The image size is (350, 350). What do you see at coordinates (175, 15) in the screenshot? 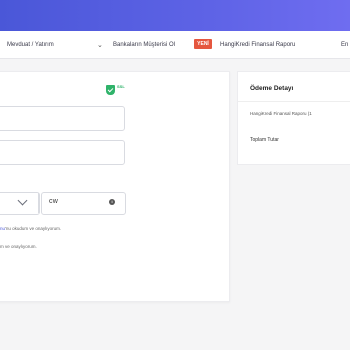
I see `top-brand-bar` at bounding box center [175, 15].